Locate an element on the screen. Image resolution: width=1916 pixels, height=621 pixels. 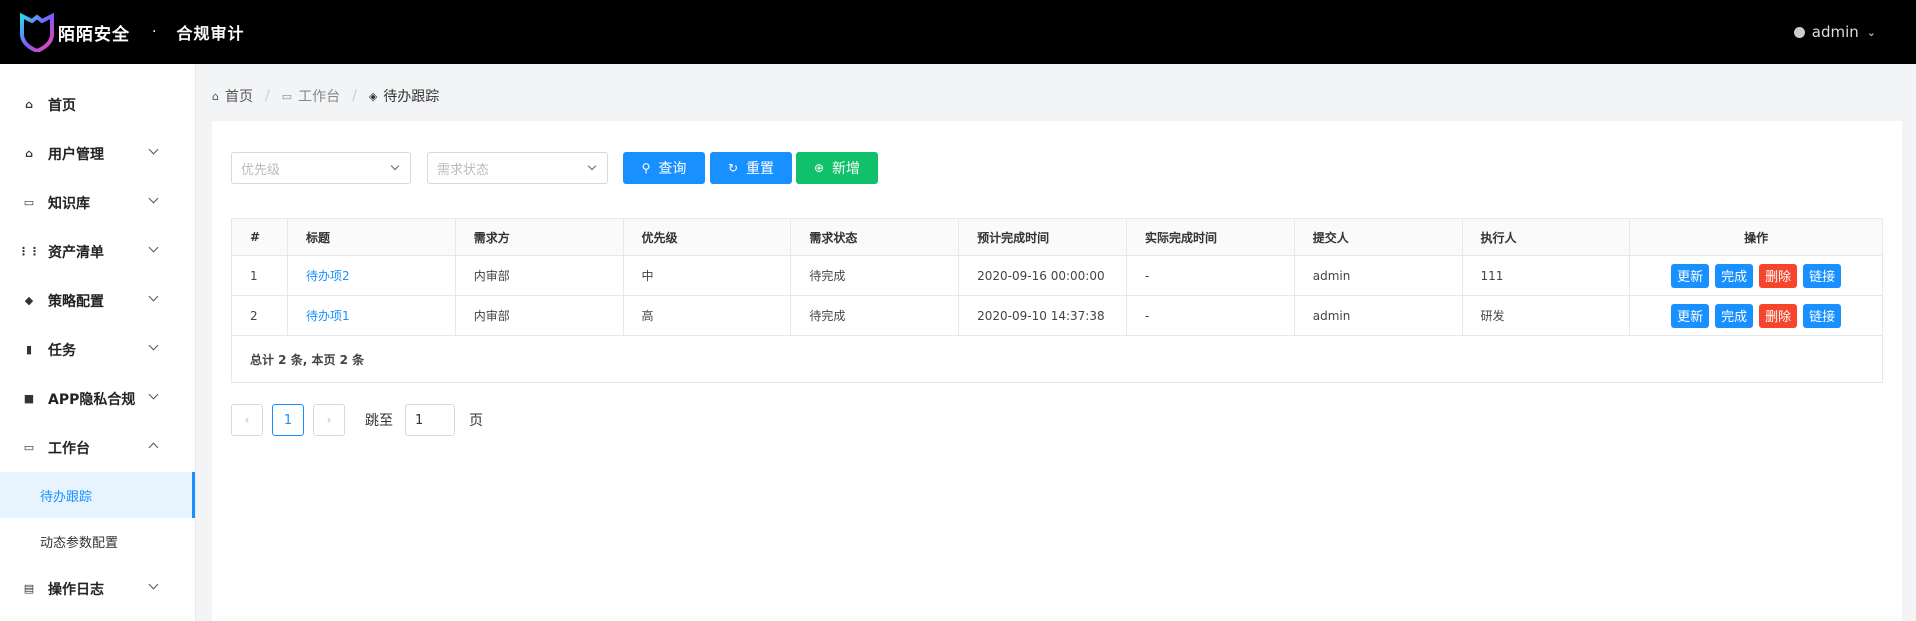
refresh-icon: ↻ is located at coordinates (733, 168).